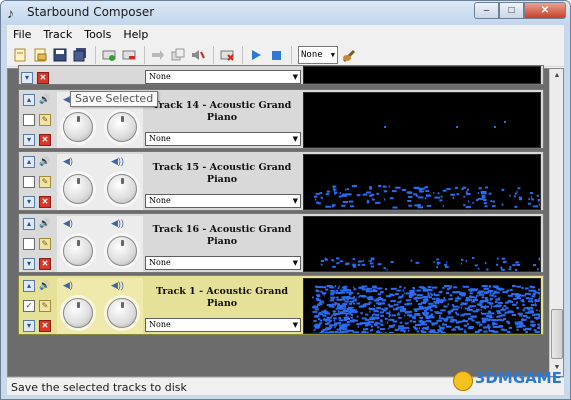  Describe the element at coordinates (222, 235) in the screenshot. I see `track-title: Track 16 - Acoustic Grand Piano` at that location.